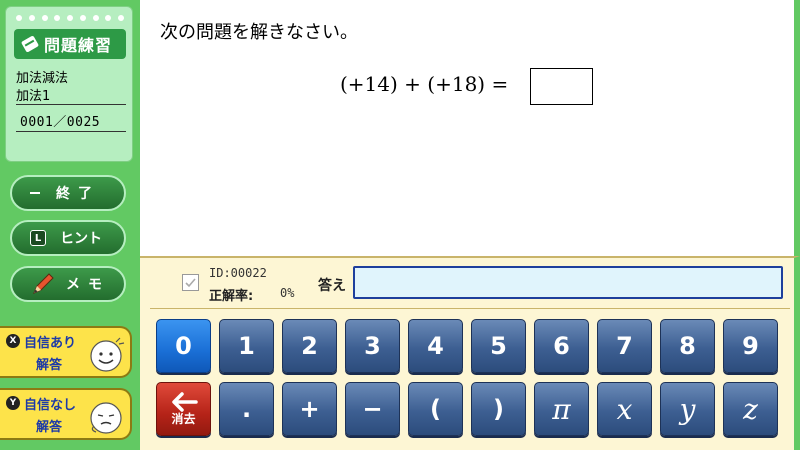 The image size is (800, 450). Describe the element at coordinates (81, 239) in the screenshot. I see `hint-button-label: ヒント` at that location.